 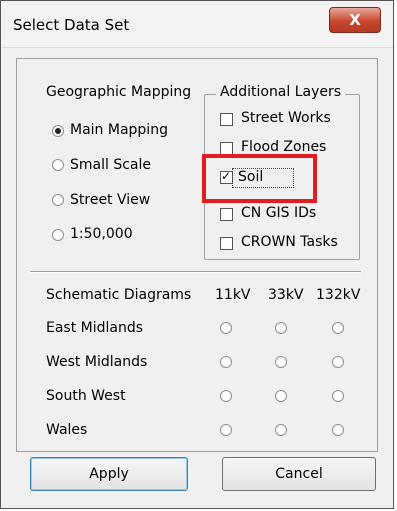 What do you see at coordinates (97, 362) in the screenshot?
I see `row-west-midlands: West Midlands` at bounding box center [97, 362].